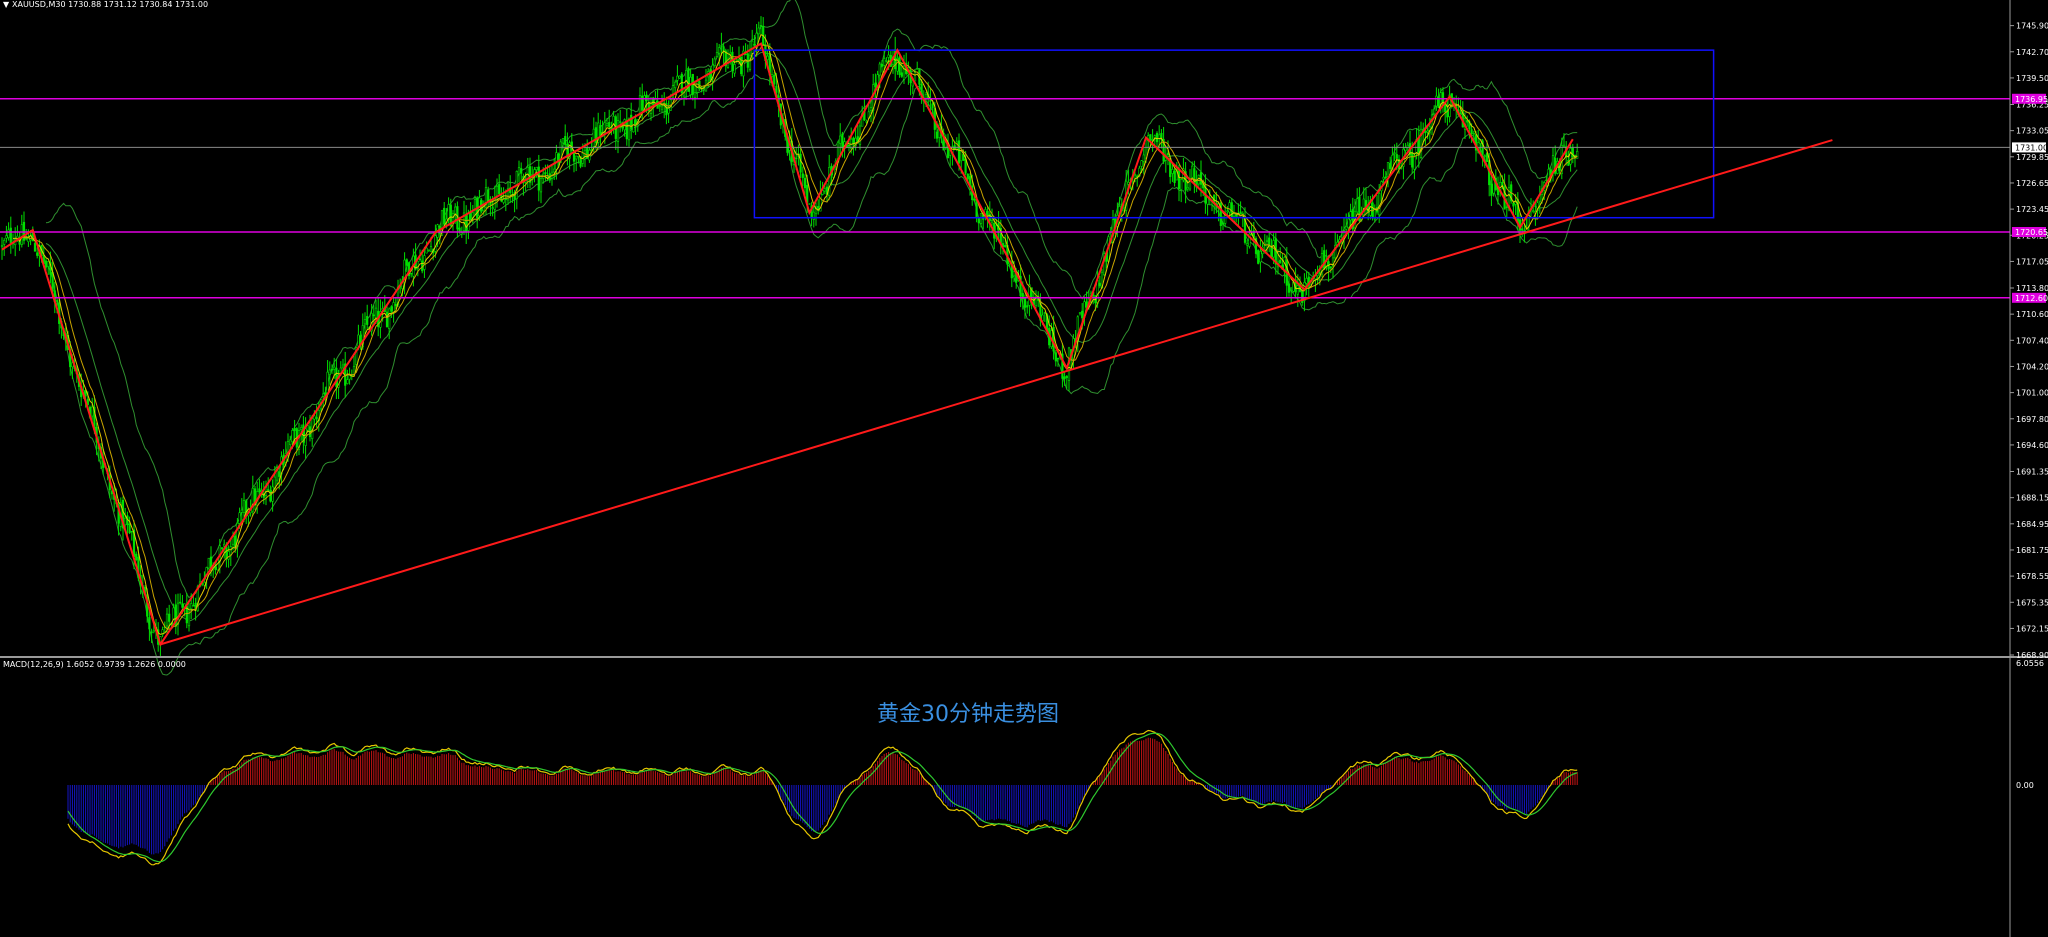 The height and width of the screenshot is (937, 2048). What do you see at coordinates (2032, 393) in the screenshot?
I see `axis-tick-label: 1701.00` at bounding box center [2032, 393].